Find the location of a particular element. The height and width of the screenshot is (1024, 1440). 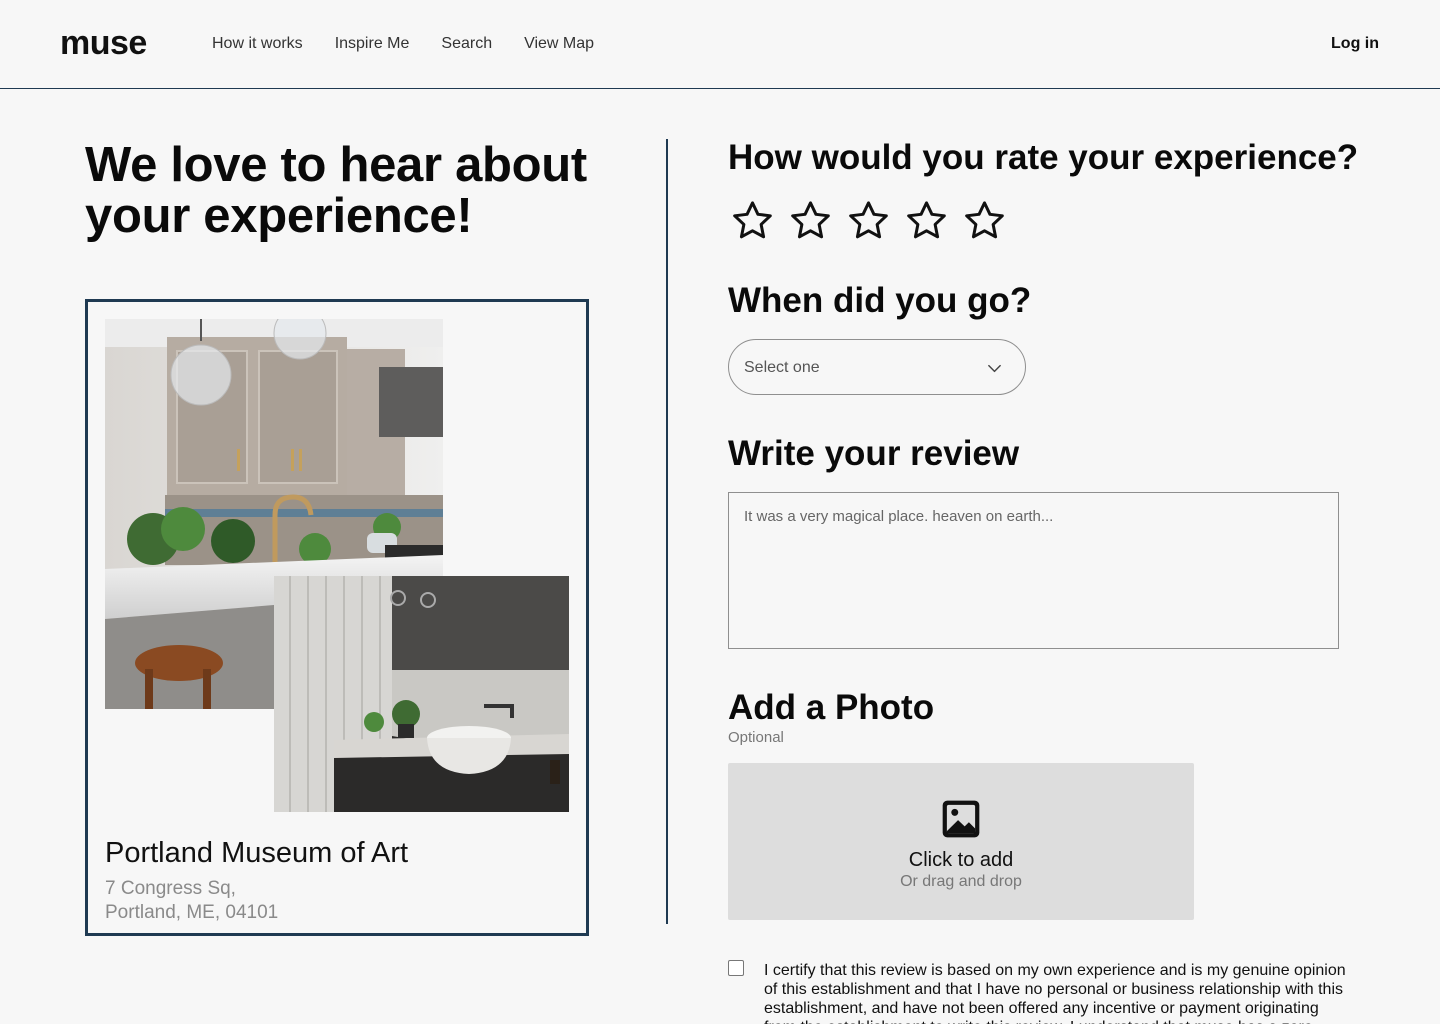

bathroom-photo is located at coordinates (421, 694).